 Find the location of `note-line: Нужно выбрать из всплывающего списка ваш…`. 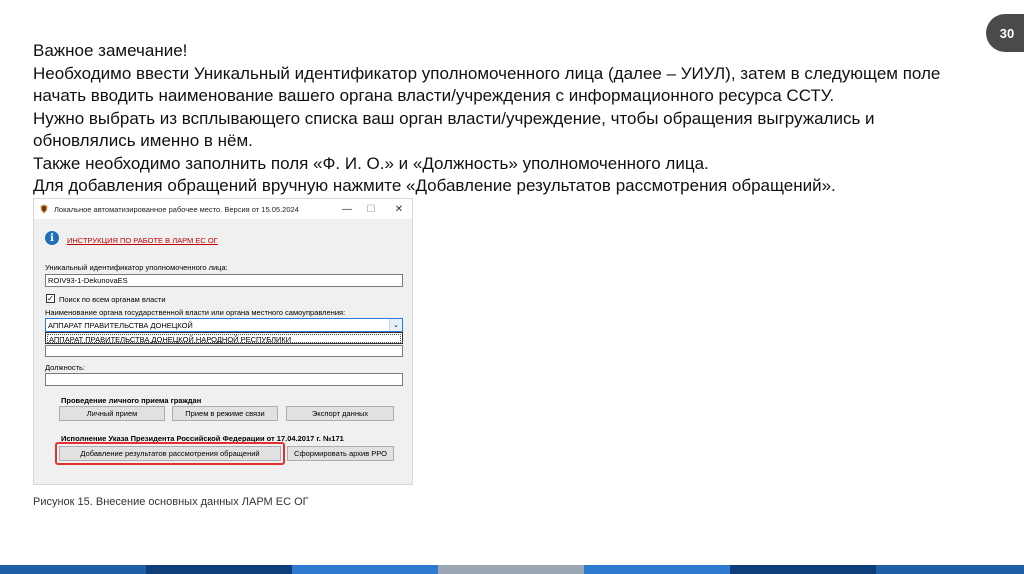

note-line: Нужно выбрать из всплывающего списка ваш… is located at coordinates (454, 118).